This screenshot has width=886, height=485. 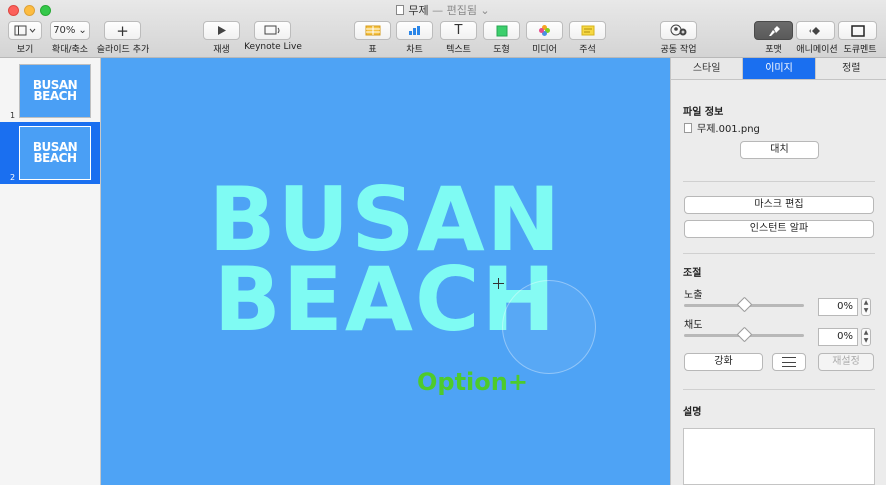 I want to click on file-info-row: 무제.001.png, so click(x=722, y=127).